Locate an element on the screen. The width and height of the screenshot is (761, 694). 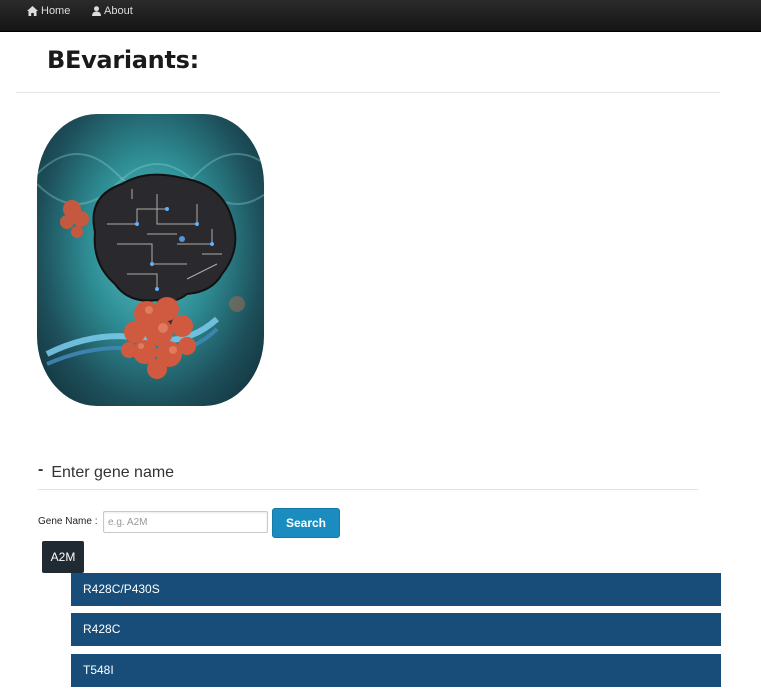
header-divider is located at coordinates (368, 92).